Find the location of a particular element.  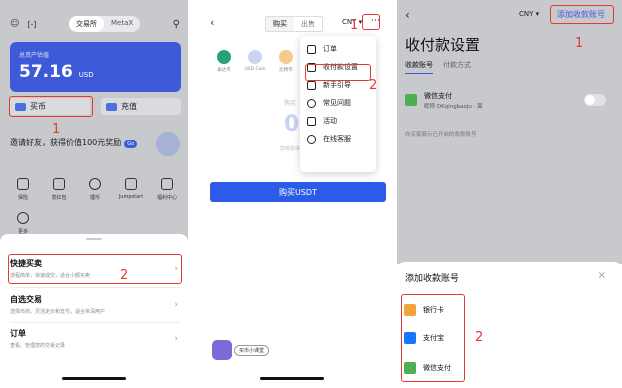

grid-item-earn: 理币 is located at coordinates (95, 189).